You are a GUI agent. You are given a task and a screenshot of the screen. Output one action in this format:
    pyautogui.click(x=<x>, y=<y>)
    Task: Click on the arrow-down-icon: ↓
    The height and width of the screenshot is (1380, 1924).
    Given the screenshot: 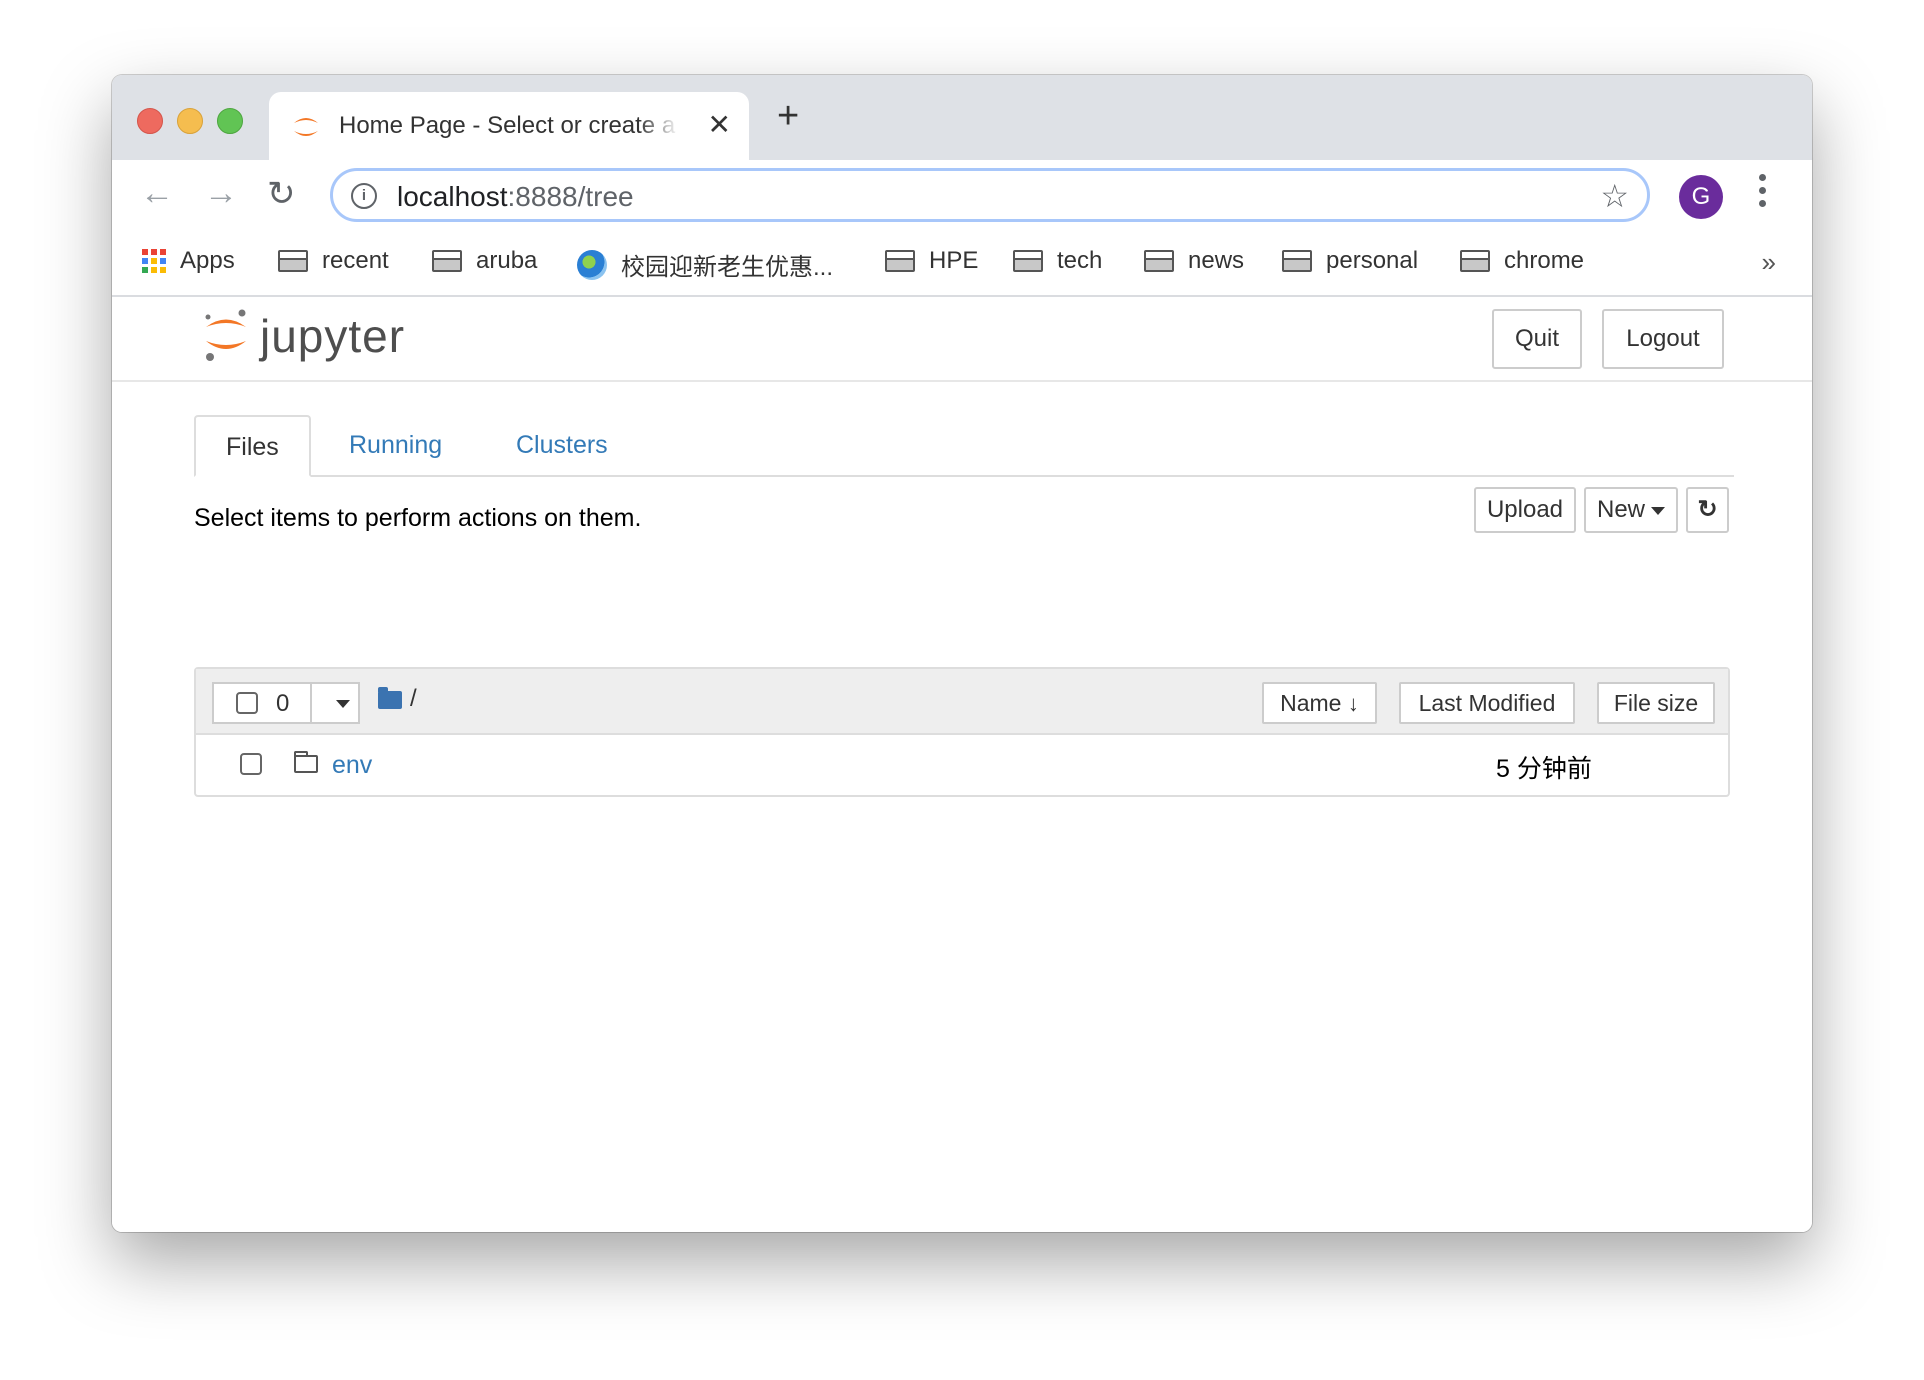 What is the action you would take?
    pyautogui.click(x=1353, y=703)
    